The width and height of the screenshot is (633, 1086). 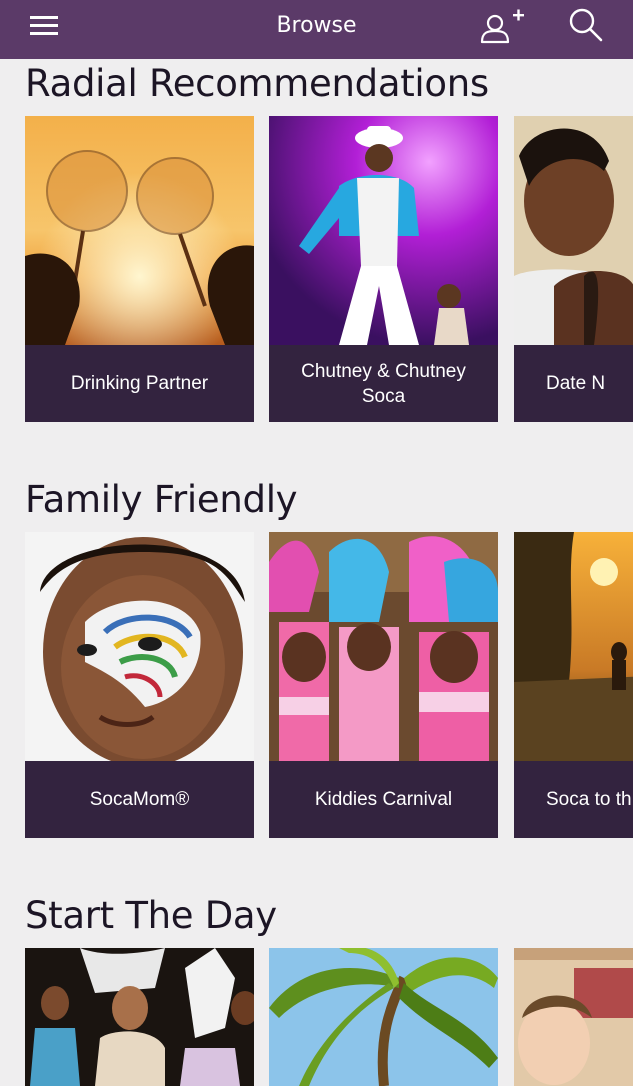 What do you see at coordinates (316, 25) in the screenshot?
I see `page-title: Browse` at bounding box center [316, 25].